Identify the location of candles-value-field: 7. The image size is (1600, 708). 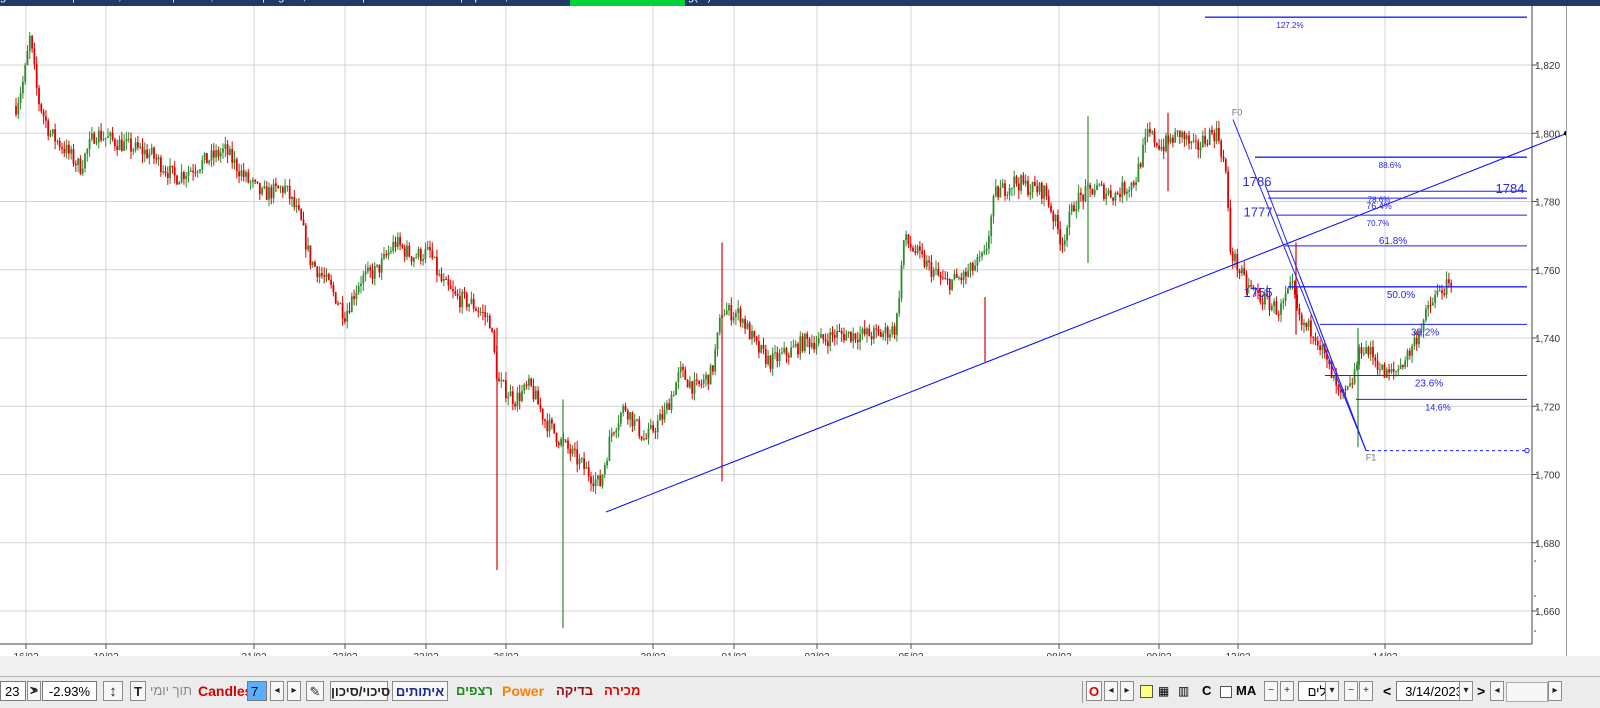
(257, 691).